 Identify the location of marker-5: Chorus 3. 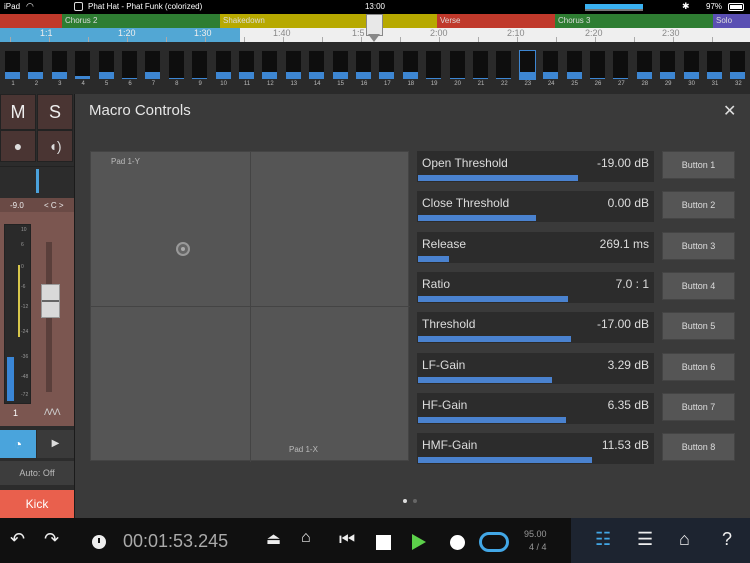
(634, 21).